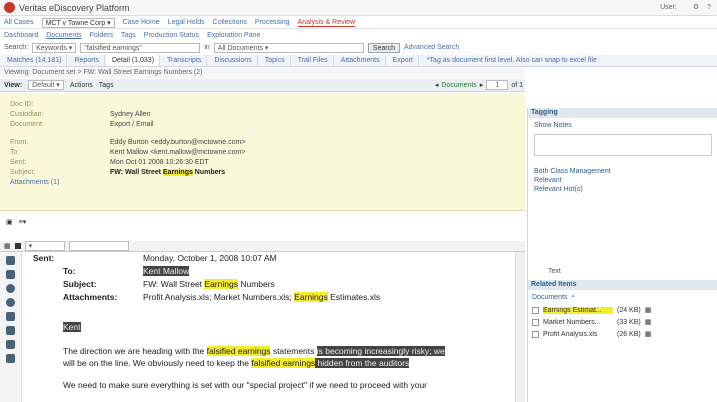 Image resolution: width=717 pixels, height=402 pixels. I want to click on subnav-exploration-pane: Exploration Pane, so click(233, 35).